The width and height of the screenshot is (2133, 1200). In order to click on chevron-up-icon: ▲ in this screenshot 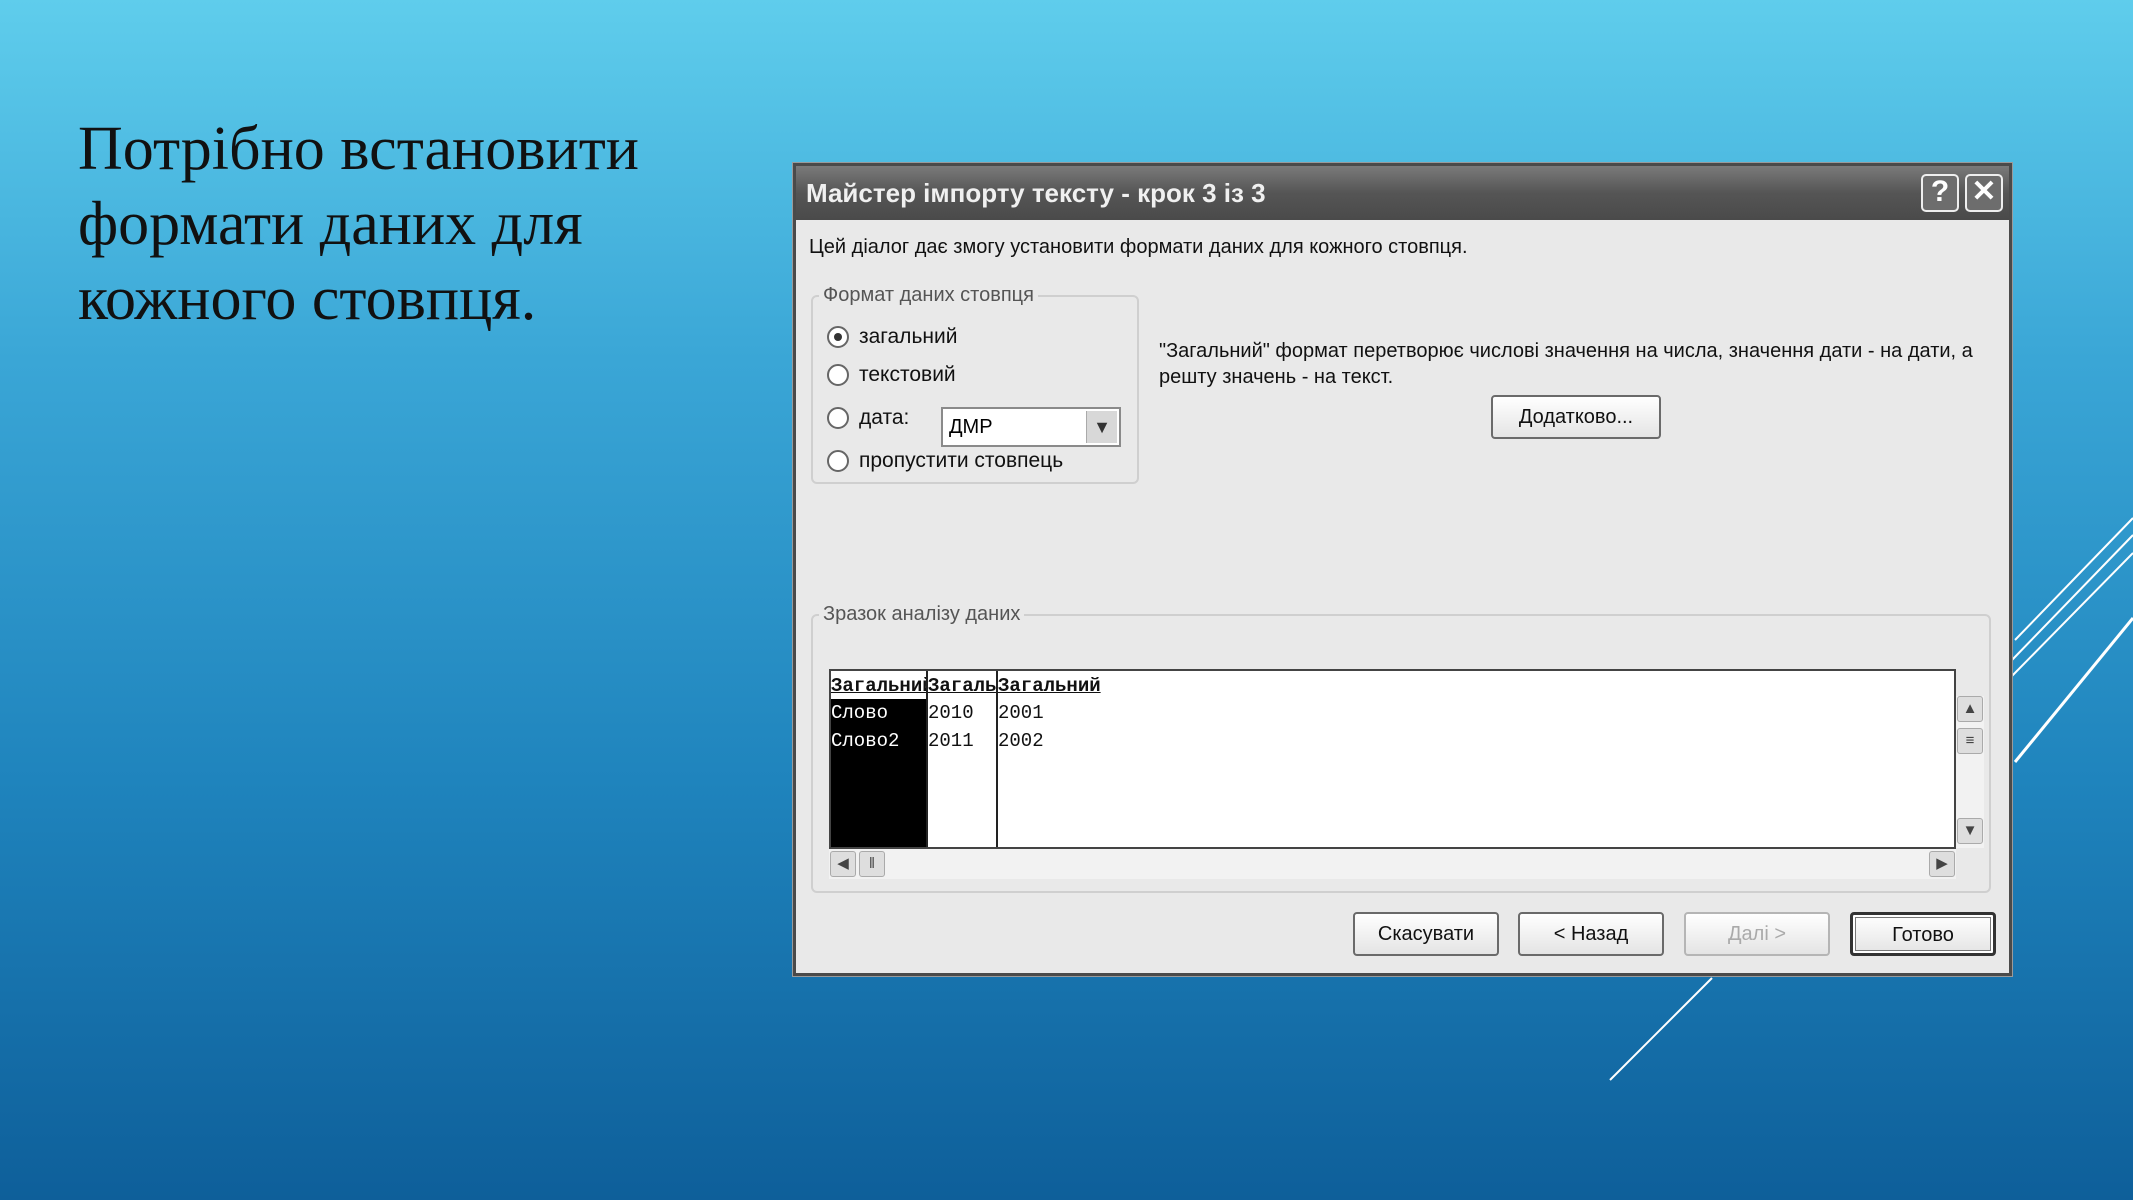, I will do `click(1970, 709)`.